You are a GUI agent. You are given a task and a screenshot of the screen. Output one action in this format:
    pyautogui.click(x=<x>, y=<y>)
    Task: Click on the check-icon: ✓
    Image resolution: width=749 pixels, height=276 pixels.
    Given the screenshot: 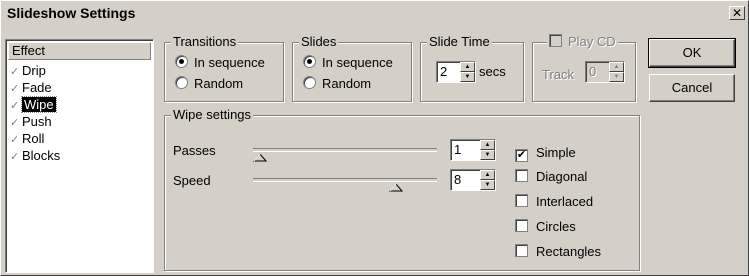 What is the action you would take?
    pyautogui.click(x=15, y=157)
    